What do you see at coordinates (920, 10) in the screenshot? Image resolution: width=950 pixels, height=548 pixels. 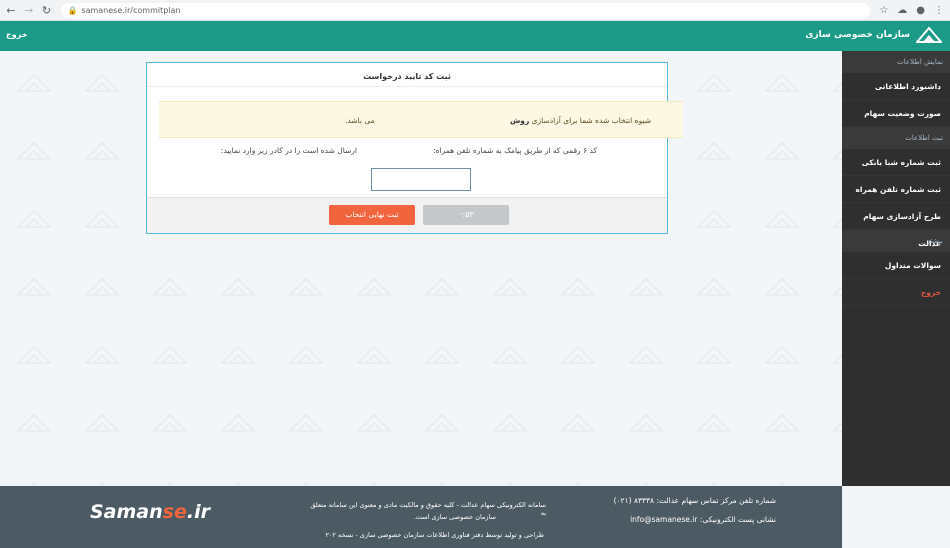 I see `account-icon: ●` at bounding box center [920, 10].